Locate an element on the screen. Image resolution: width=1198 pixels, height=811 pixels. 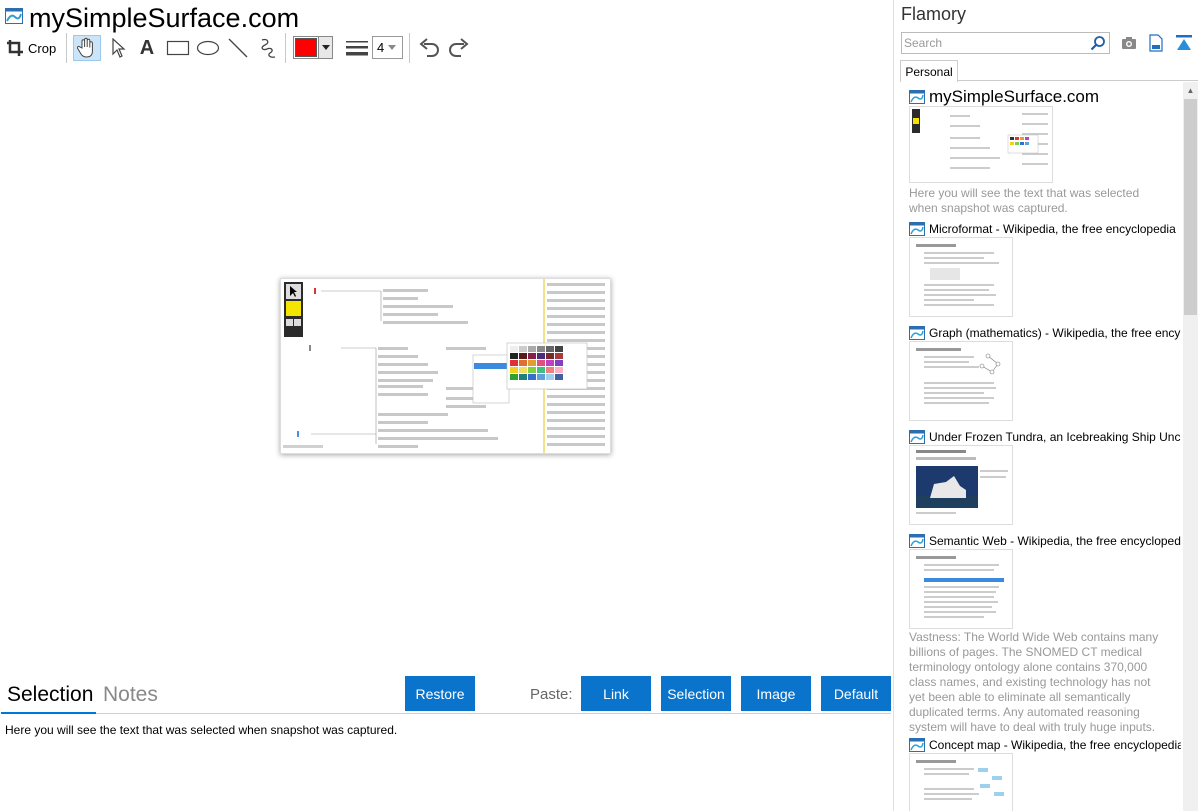
redo-button is located at coordinates (459, 48).